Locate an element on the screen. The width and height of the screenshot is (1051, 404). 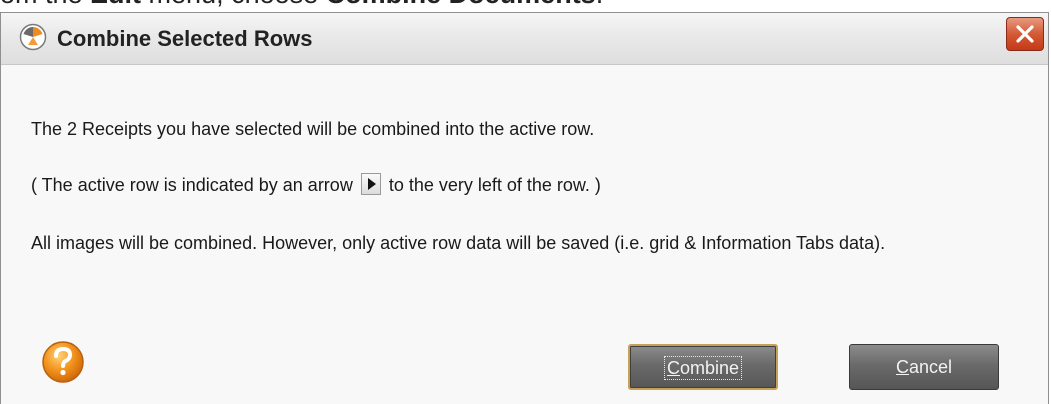
close-x-icon is located at coordinates (1025, 34).